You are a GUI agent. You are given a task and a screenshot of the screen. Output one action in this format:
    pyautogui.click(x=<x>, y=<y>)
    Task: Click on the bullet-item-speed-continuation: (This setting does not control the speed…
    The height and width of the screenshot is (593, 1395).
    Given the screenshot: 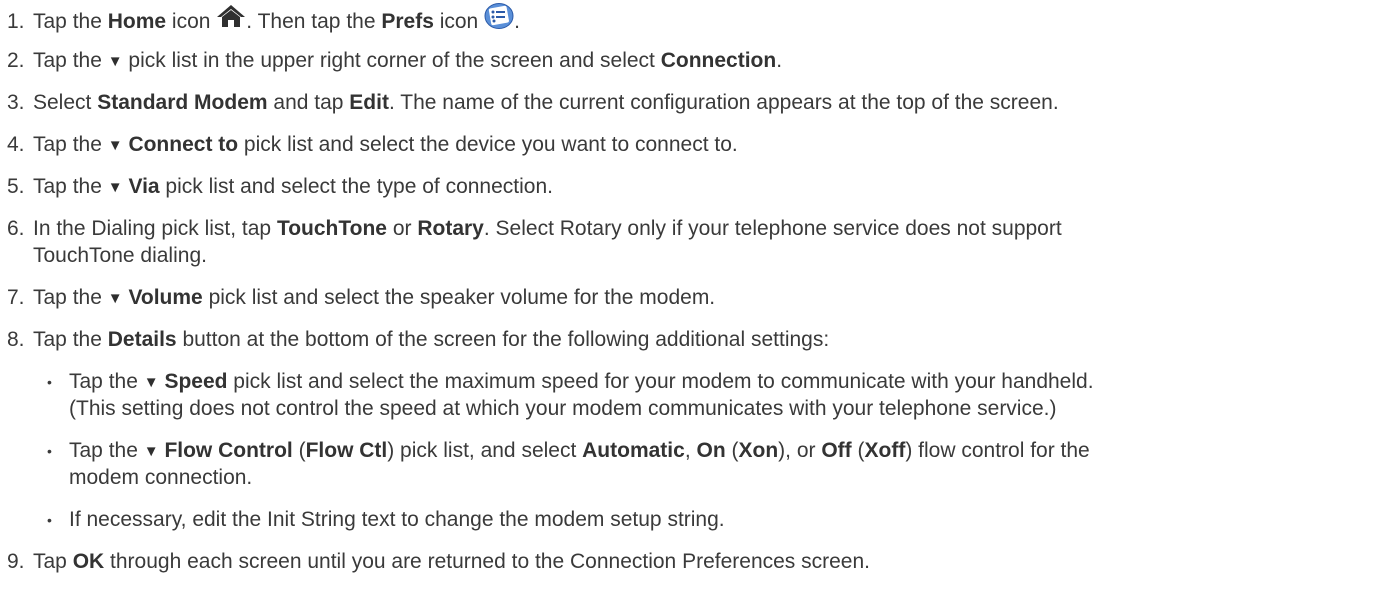 What is the action you would take?
    pyautogui.click(x=563, y=408)
    